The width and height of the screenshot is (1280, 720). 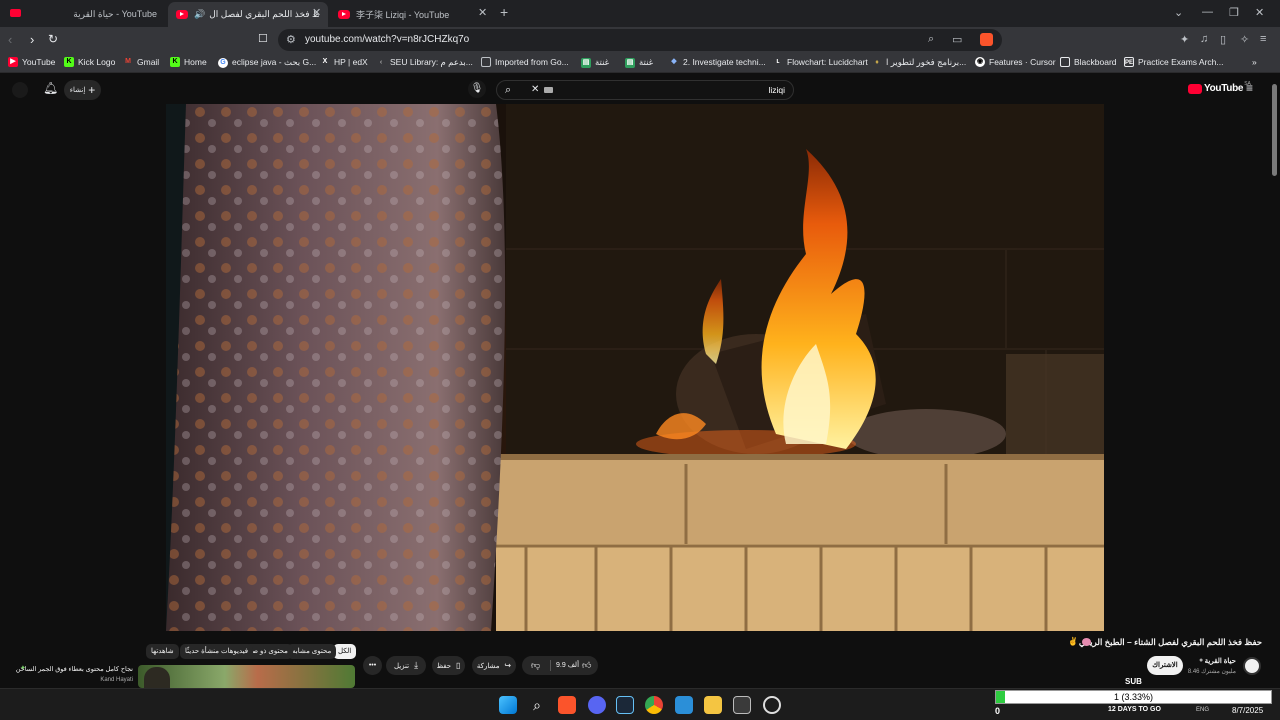 I want to click on bookmark-blackboard: Blackboard, so click(x=1088, y=62).